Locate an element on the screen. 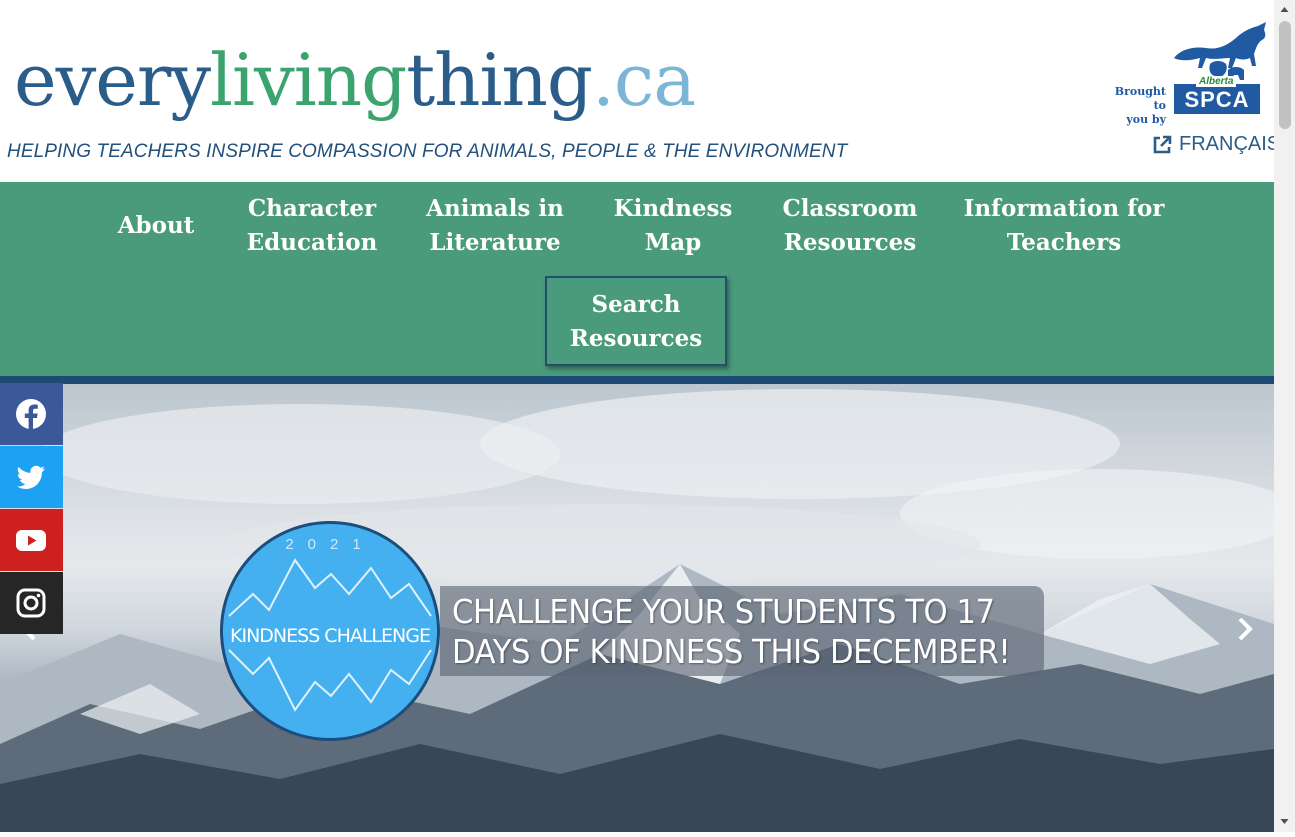  facebook-icon is located at coordinates (31, 414).